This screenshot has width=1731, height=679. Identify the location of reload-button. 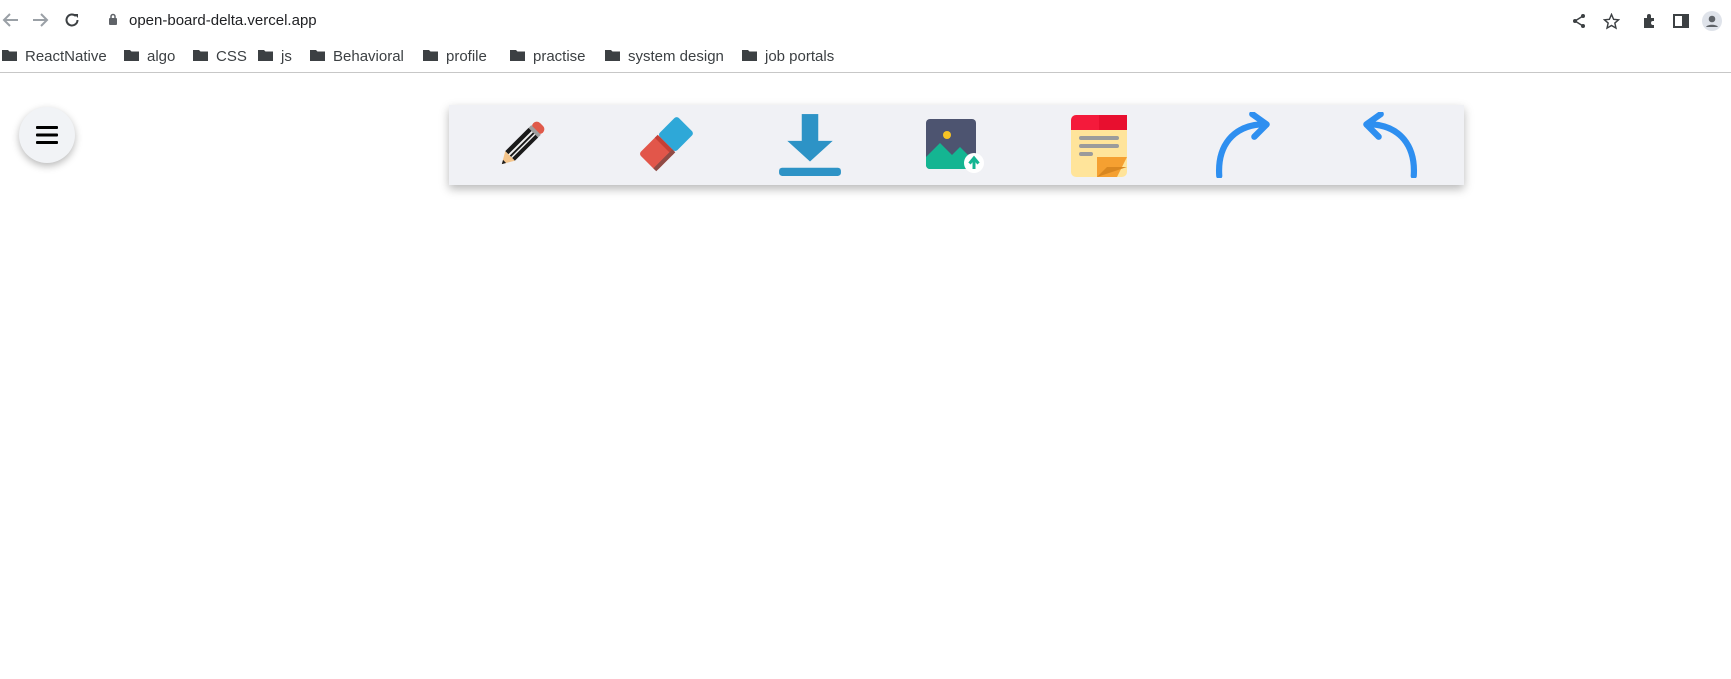
(72, 20).